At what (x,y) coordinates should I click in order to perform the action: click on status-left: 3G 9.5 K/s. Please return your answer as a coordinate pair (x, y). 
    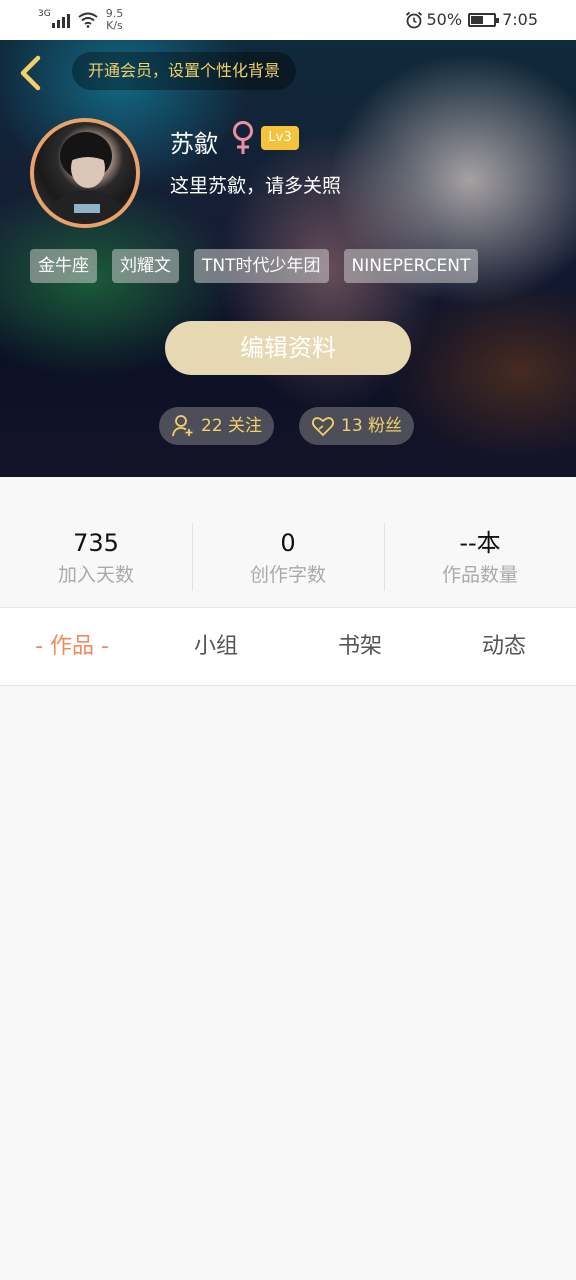
    Looking at the image, I should click on (80, 20).